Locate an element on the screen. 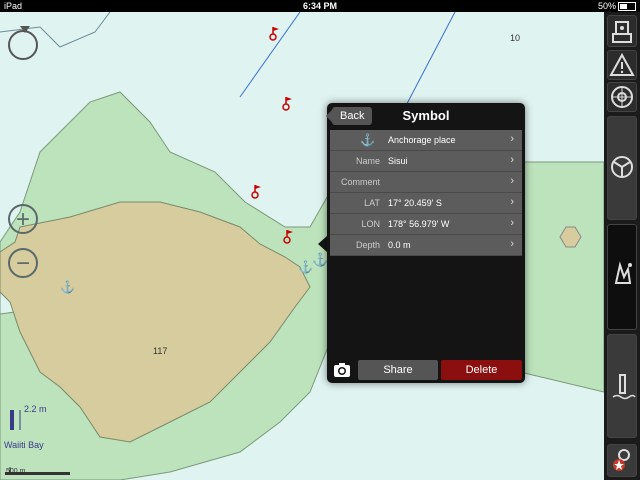  scale-label: 500 m is located at coordinates (16, 471).